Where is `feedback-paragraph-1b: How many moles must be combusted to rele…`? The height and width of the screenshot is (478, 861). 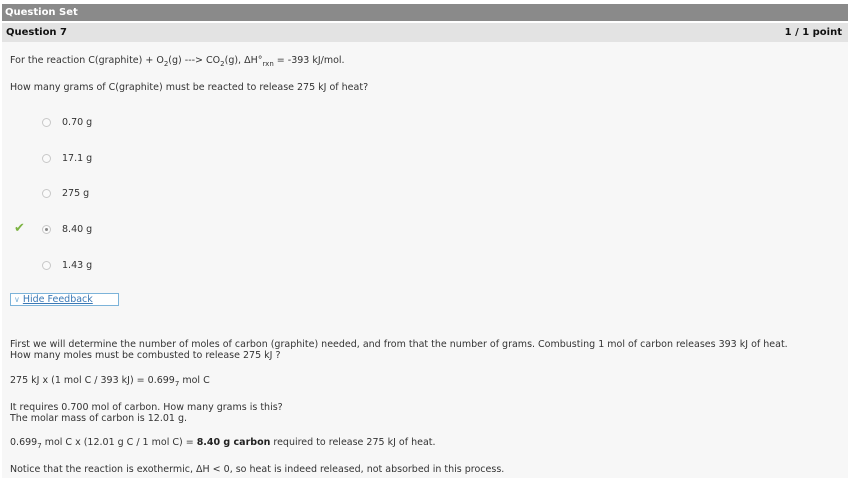
feedback-paragraph-1b: How many moles must be combusted to rele… is located at coordinates (145, 355).